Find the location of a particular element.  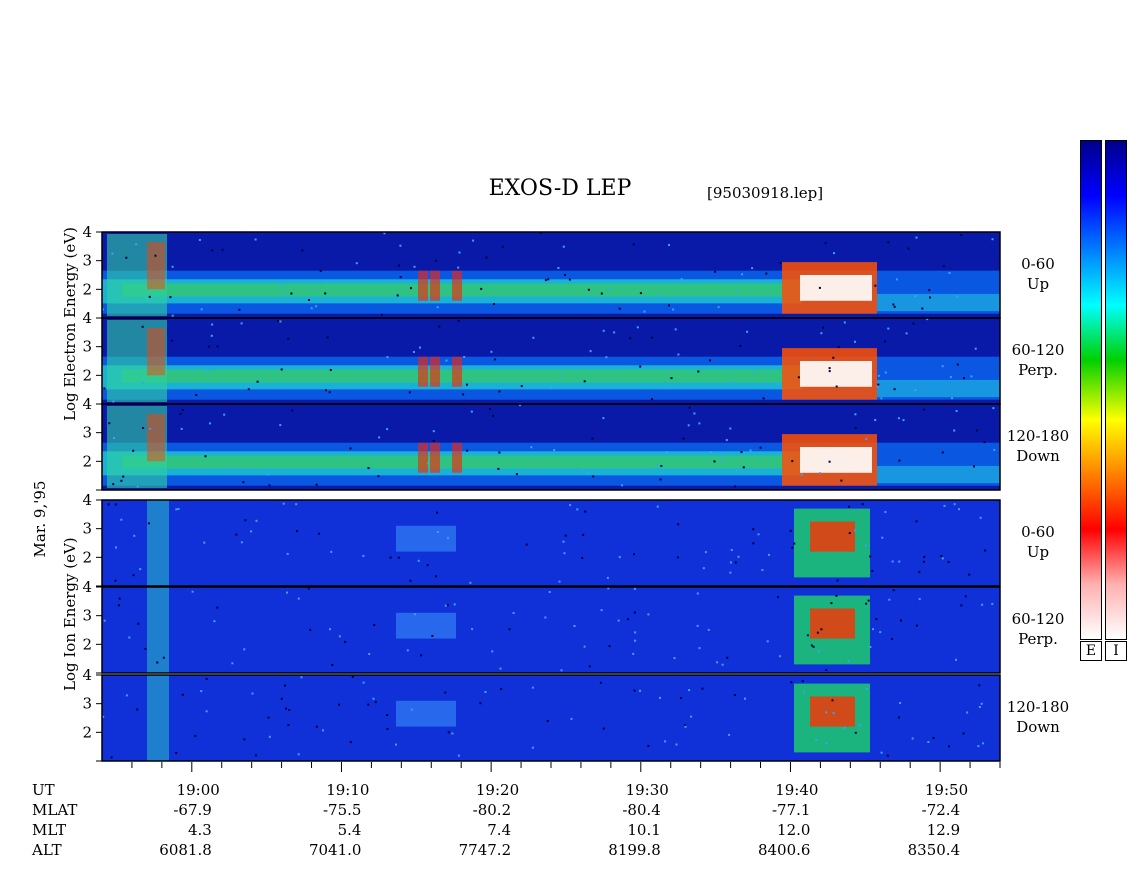

electron-spike is located at coordinates (435, 457).